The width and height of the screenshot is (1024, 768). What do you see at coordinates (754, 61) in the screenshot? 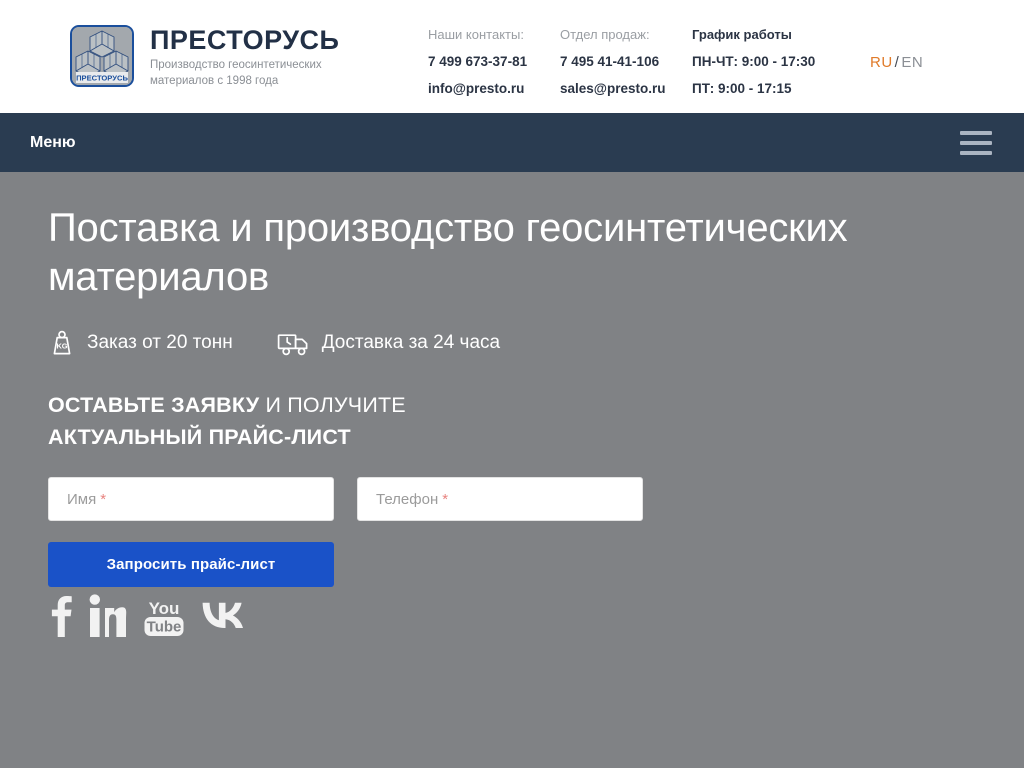
I see `hours-weekdays: ПН-ЧТ: 9:00 - 17:30` at bounding box center [754, 61].